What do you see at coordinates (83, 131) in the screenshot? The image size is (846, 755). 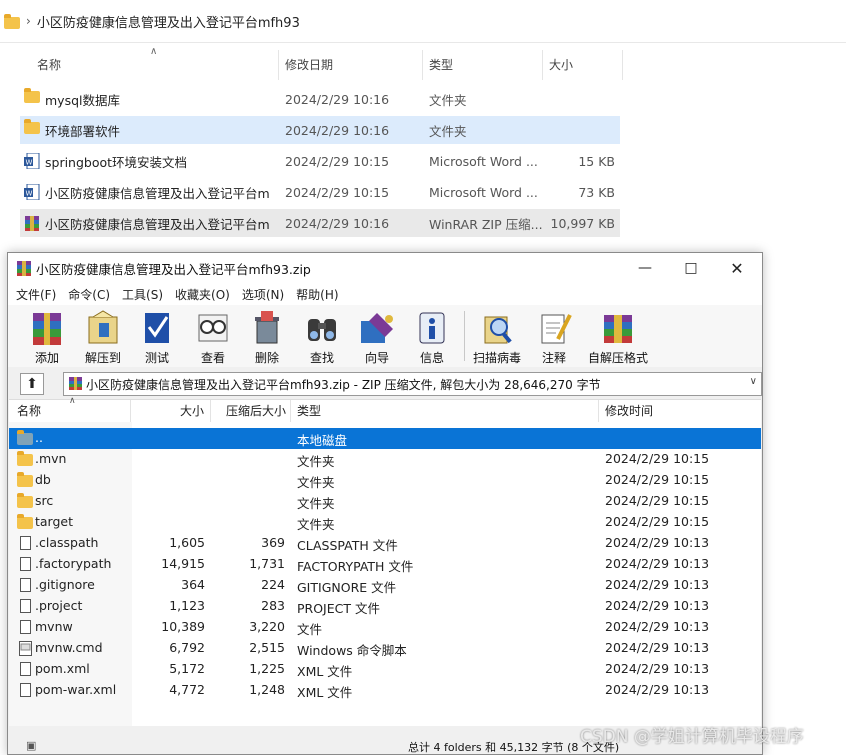 I see `file-name: 环境部署软件` at bounding box center [83, 131].